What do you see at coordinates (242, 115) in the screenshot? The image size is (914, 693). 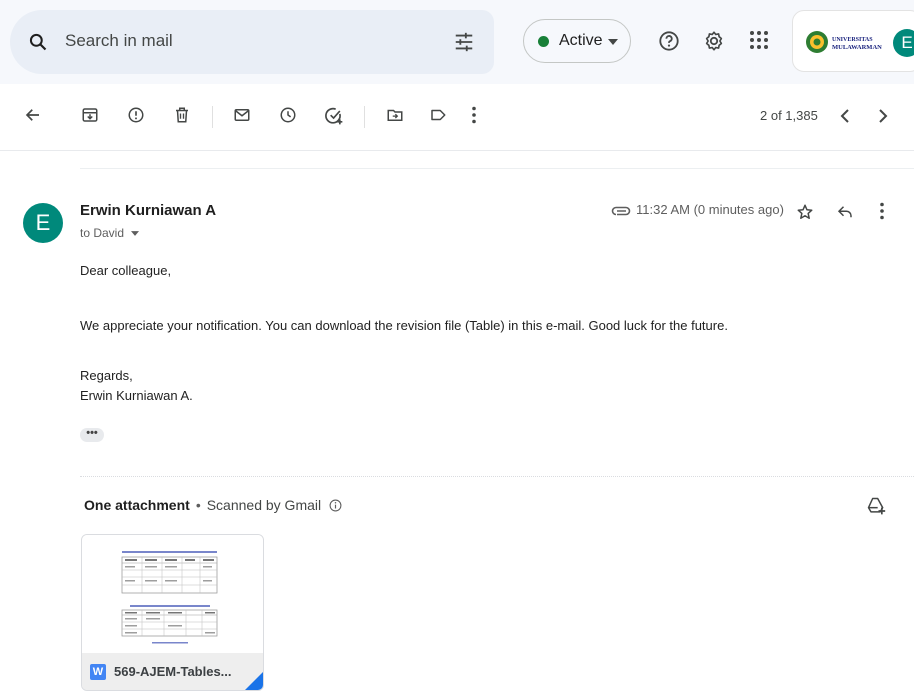 I see `mark-unread-icon` at bounding box center [242, 115].